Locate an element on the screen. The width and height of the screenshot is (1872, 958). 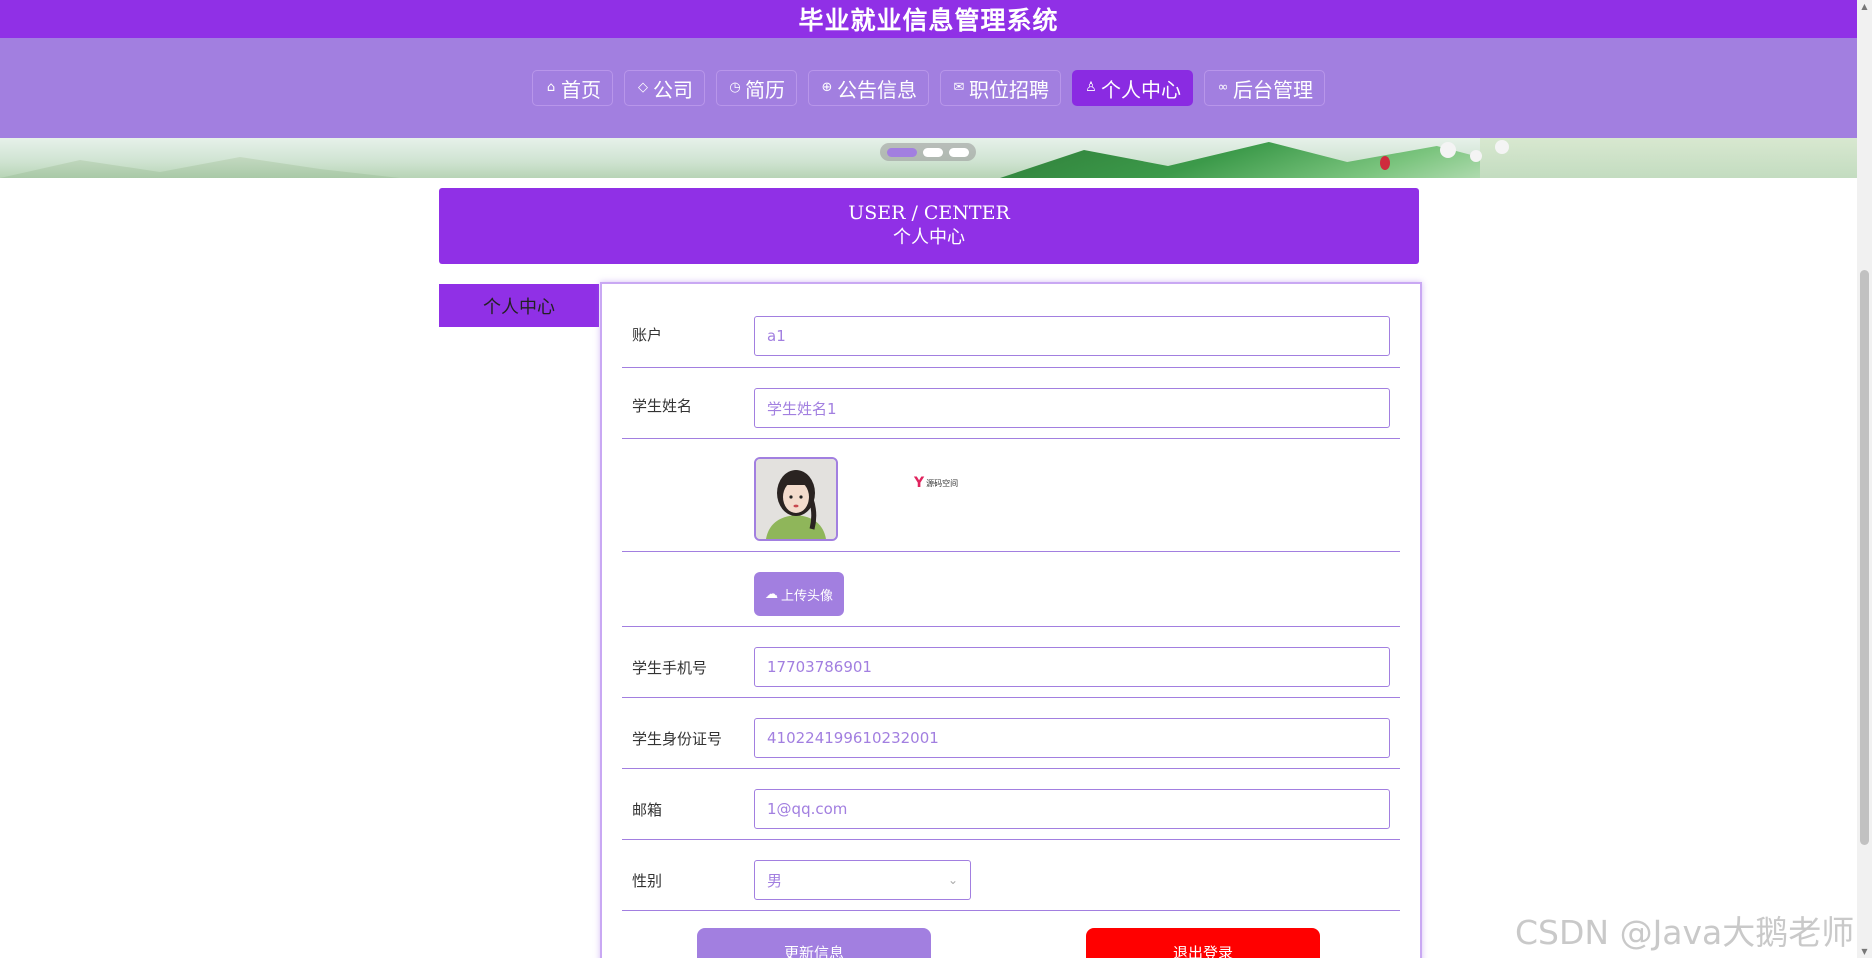
gender-value: 男 is located at coordinates (775, 880).